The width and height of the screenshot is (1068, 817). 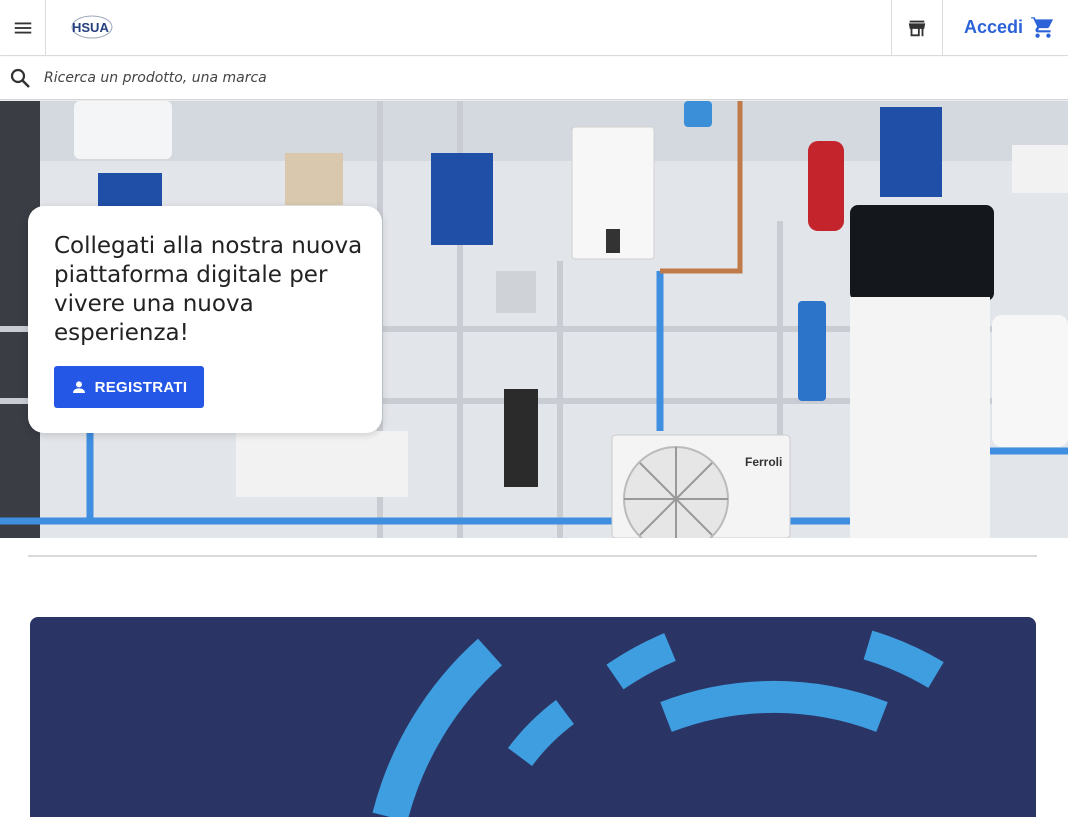 I want to click on banner-graphic, so click(x=658, y=723).